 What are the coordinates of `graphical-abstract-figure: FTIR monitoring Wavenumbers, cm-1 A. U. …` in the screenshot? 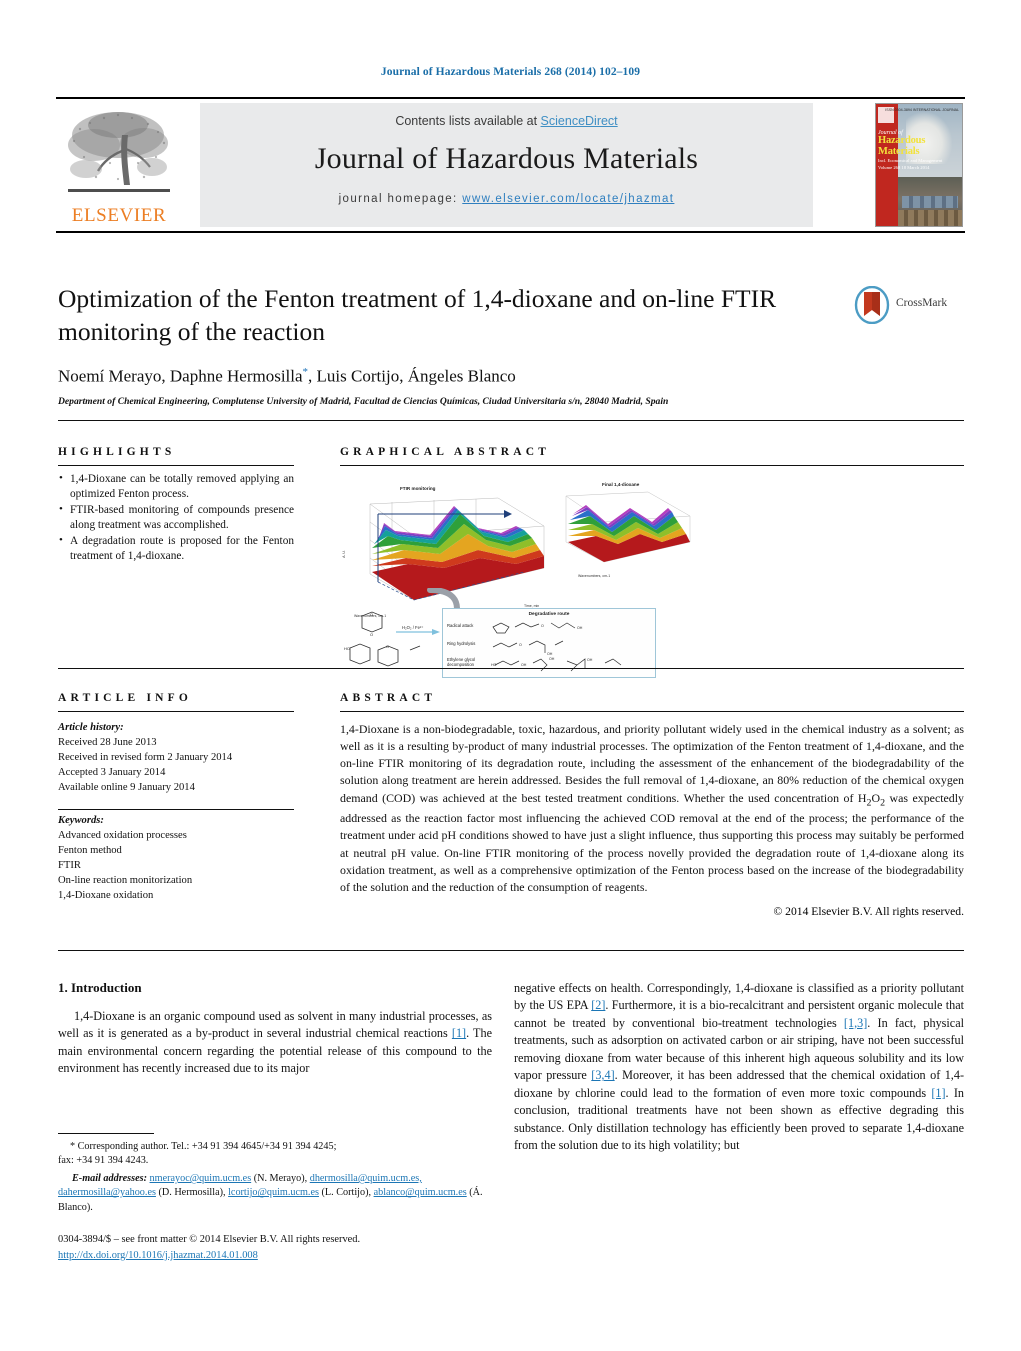 It's located at (555, 579).